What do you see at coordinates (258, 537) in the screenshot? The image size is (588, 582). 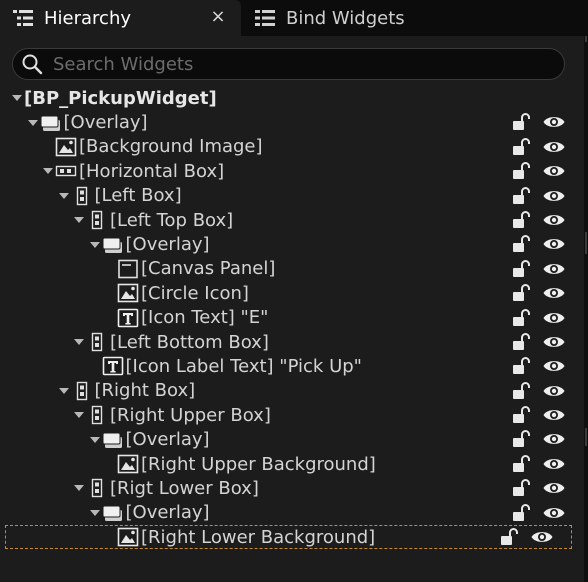 I see `tree-row-label: [Right Lower Background]` at bounding box center [258, 537].